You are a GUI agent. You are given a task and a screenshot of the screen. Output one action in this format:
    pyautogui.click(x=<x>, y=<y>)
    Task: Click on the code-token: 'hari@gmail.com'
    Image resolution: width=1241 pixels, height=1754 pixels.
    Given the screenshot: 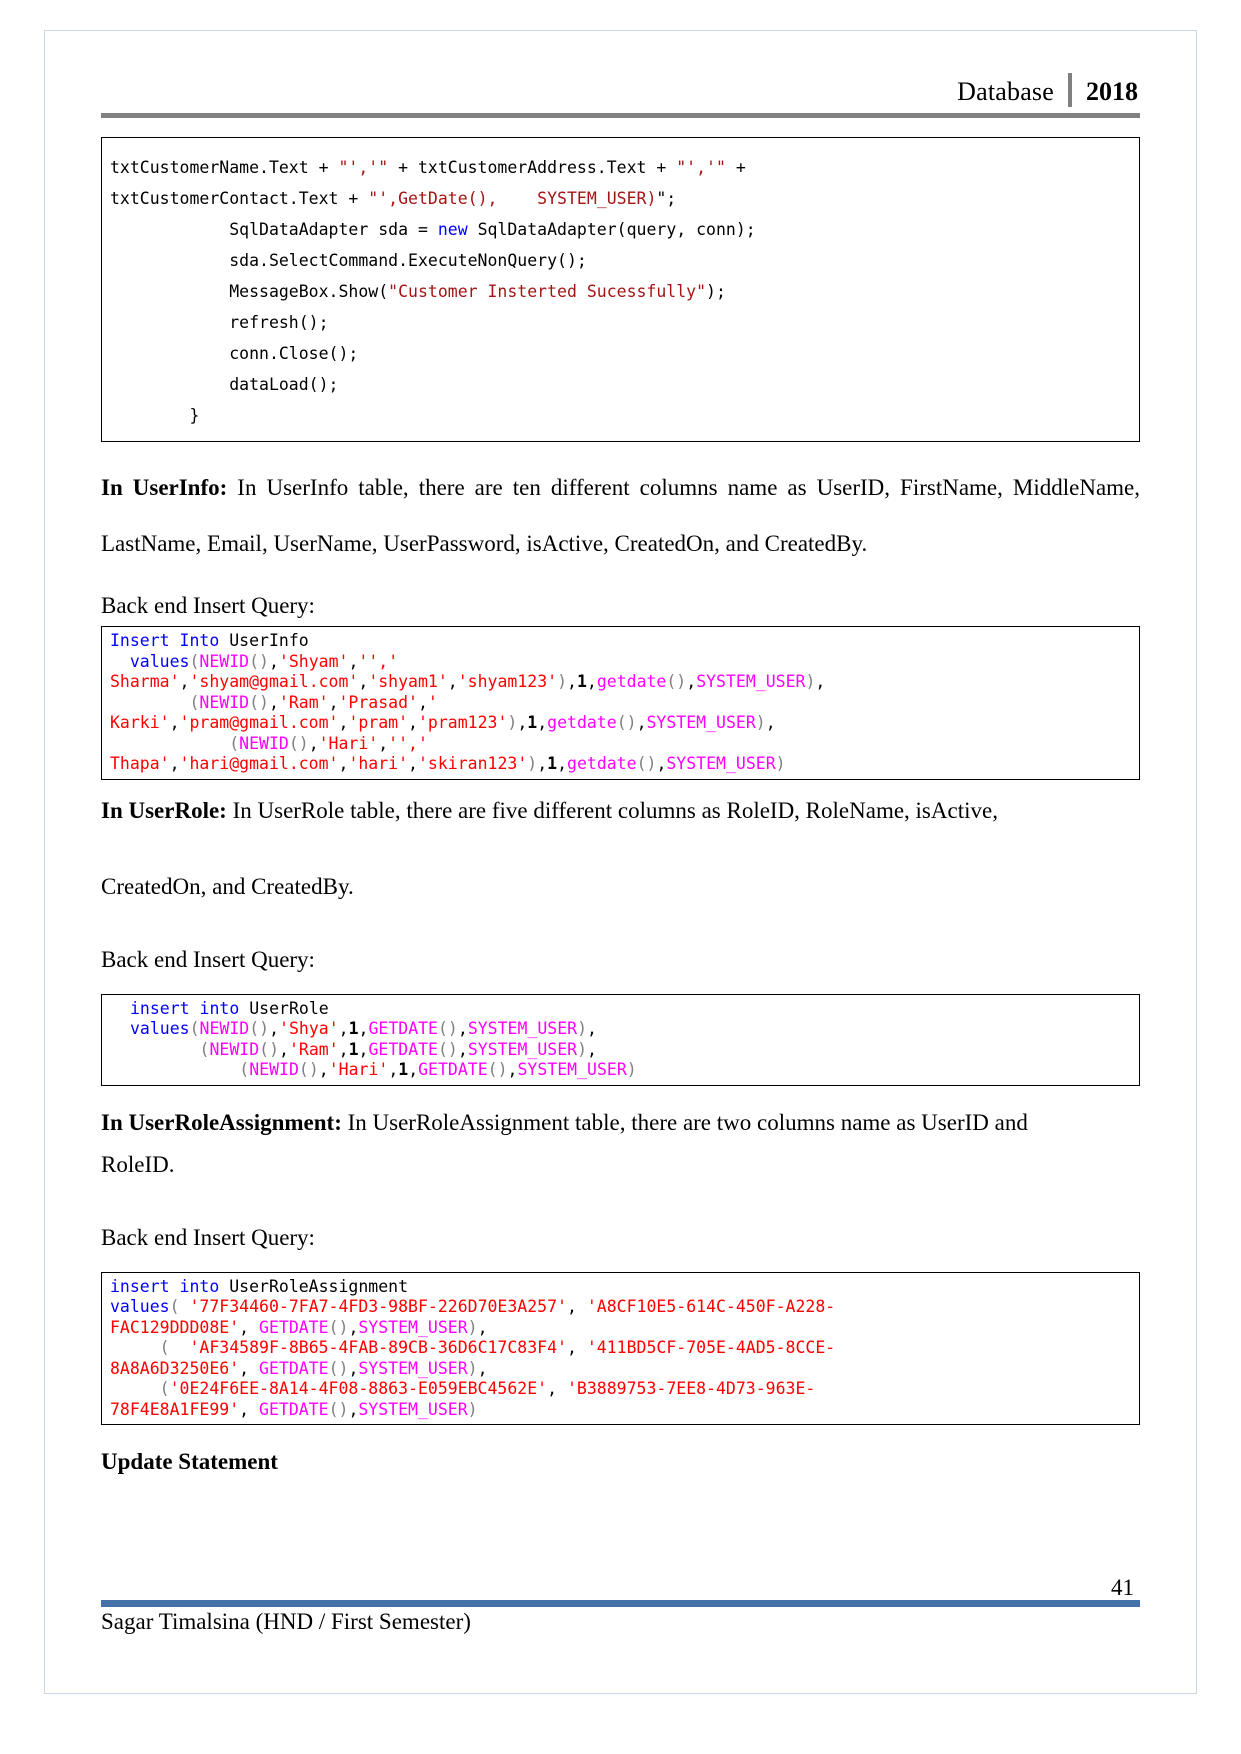 What is the action you would take?
    pyautogui.click(x=259, y=763)
    